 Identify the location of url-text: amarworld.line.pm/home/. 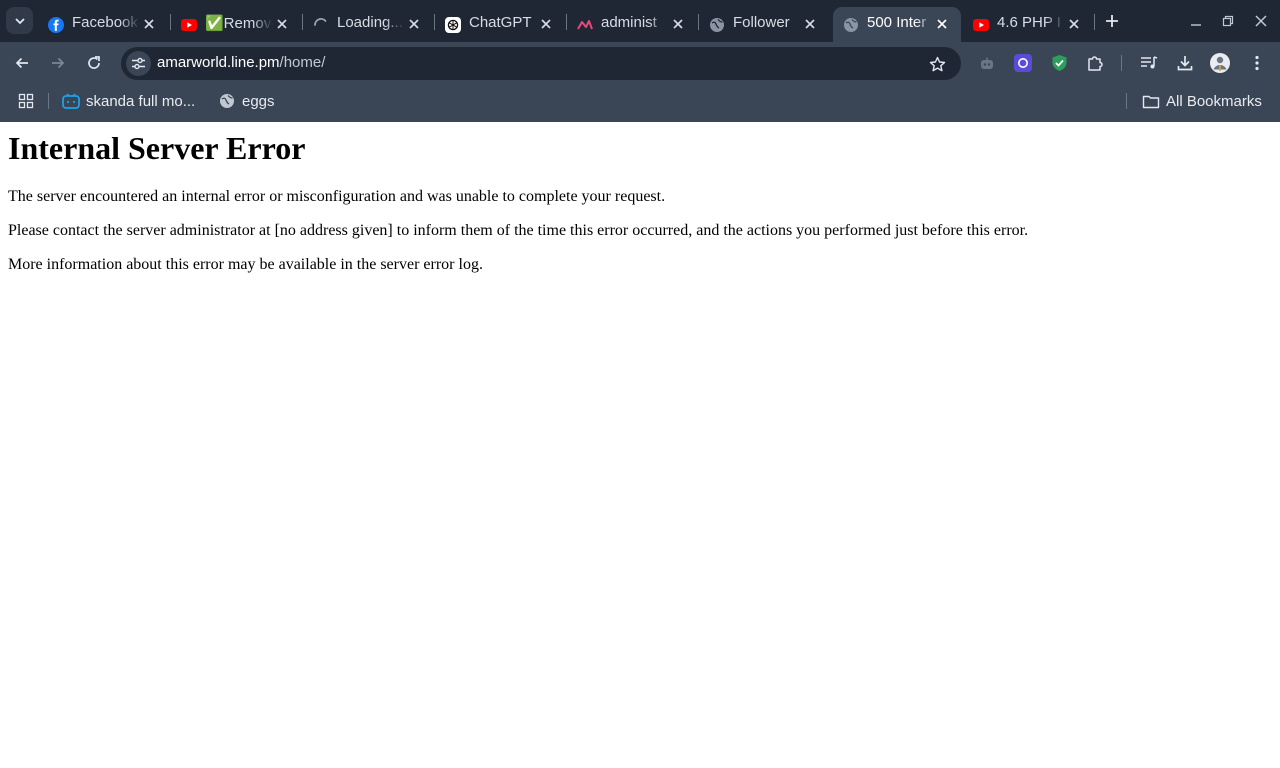
(241, 62).